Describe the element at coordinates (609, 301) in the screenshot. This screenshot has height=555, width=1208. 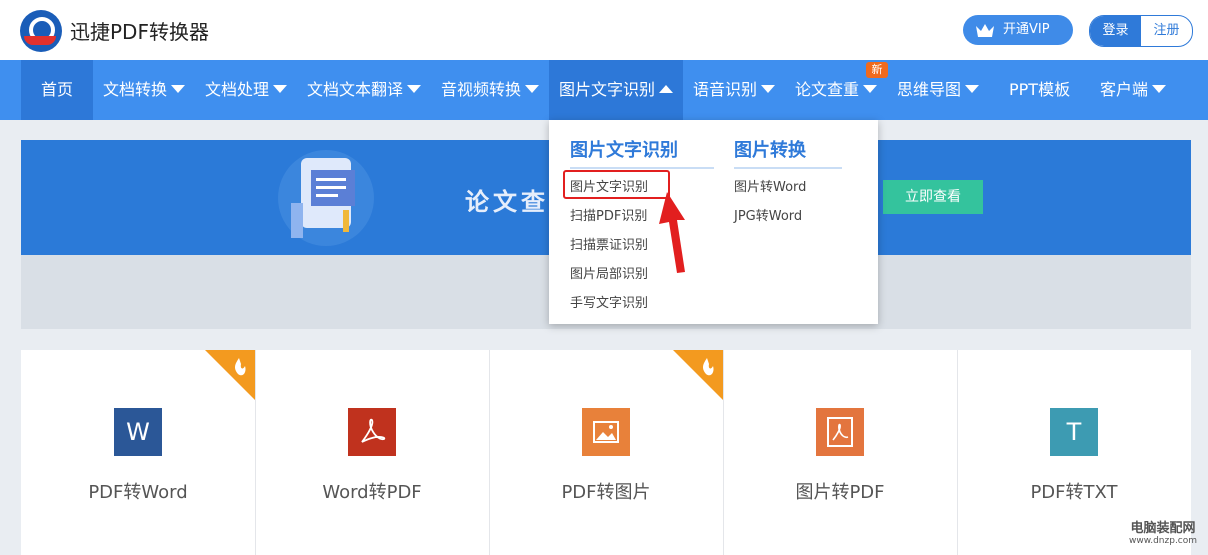
I see `menu-item-handwriting-ocr: 手写文字识别` at that location.